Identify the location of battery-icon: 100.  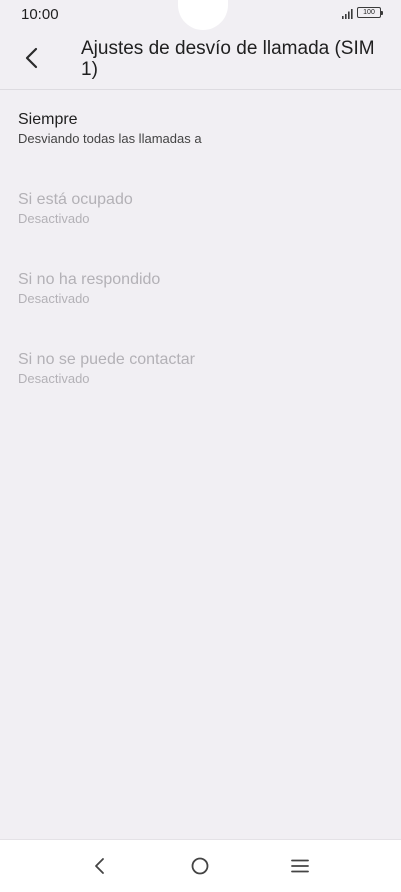
(370, 12).